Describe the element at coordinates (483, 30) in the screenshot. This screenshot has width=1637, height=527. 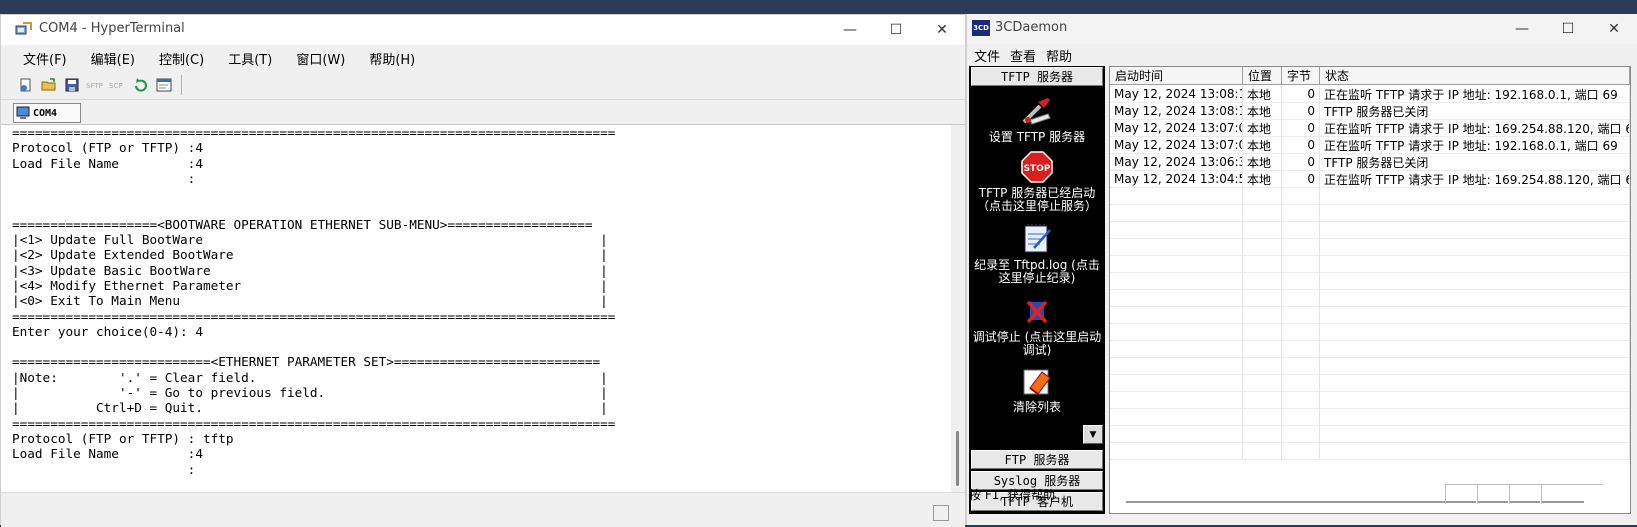
I see `hyperterminal-titlebar: COM4 - HyperTerminal — ☐ ✕` at that location.